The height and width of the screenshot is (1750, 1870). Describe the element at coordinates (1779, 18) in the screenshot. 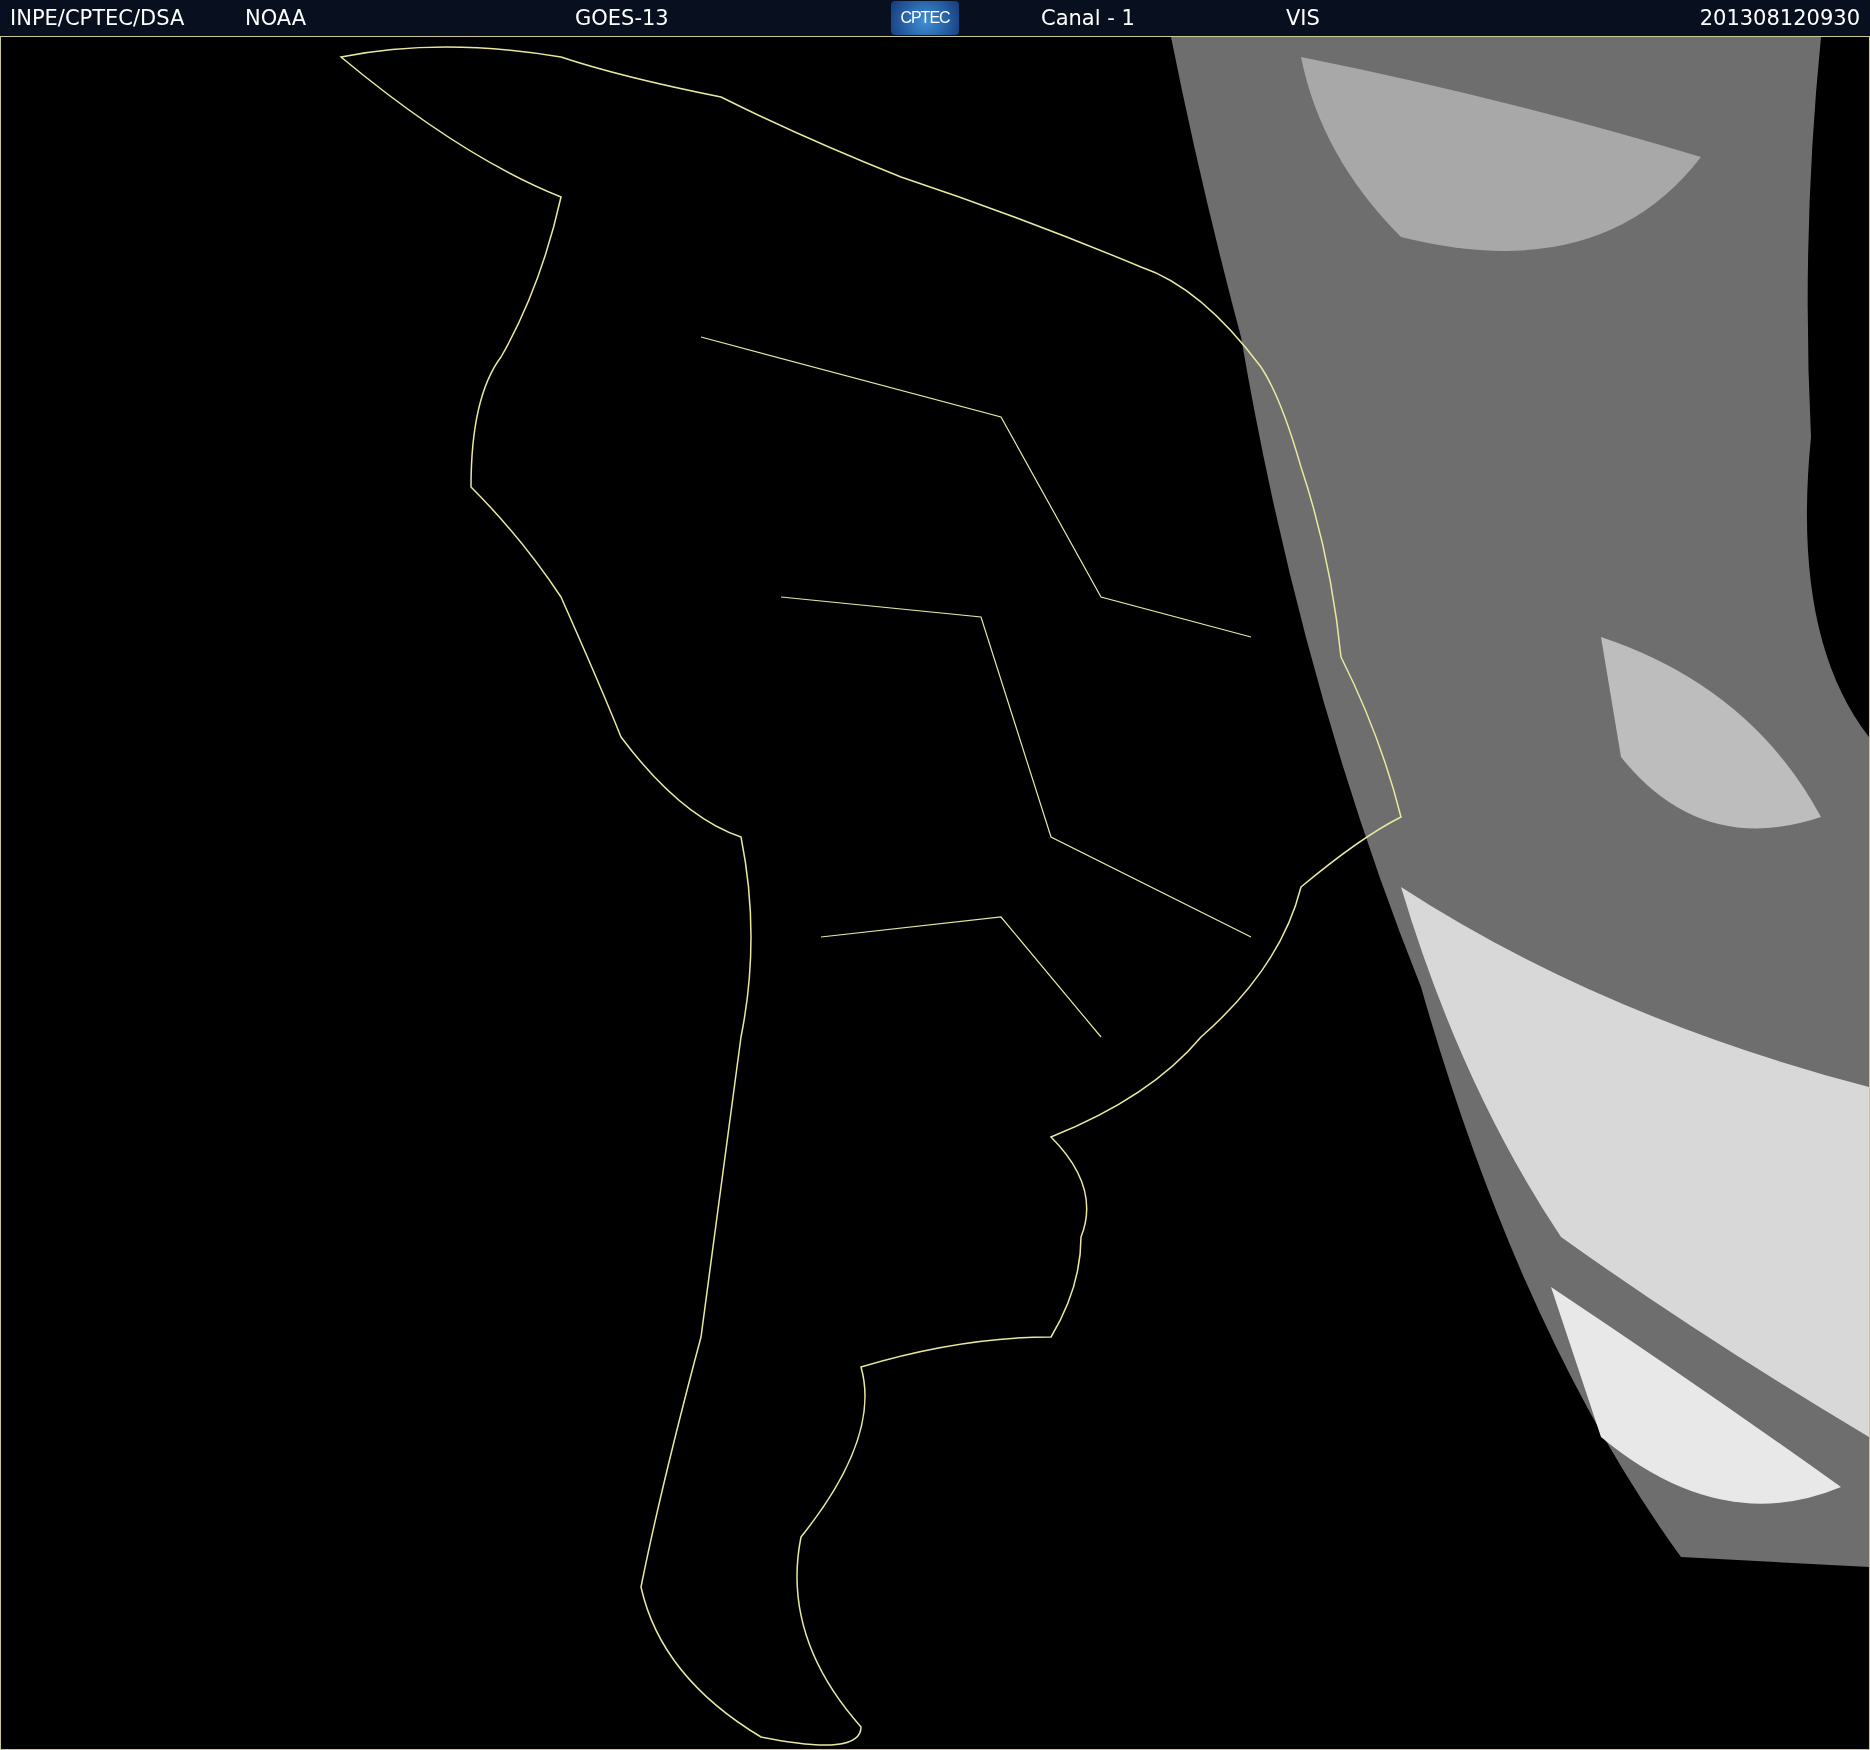

I see `timestamp-label: 201308120930` at that location.